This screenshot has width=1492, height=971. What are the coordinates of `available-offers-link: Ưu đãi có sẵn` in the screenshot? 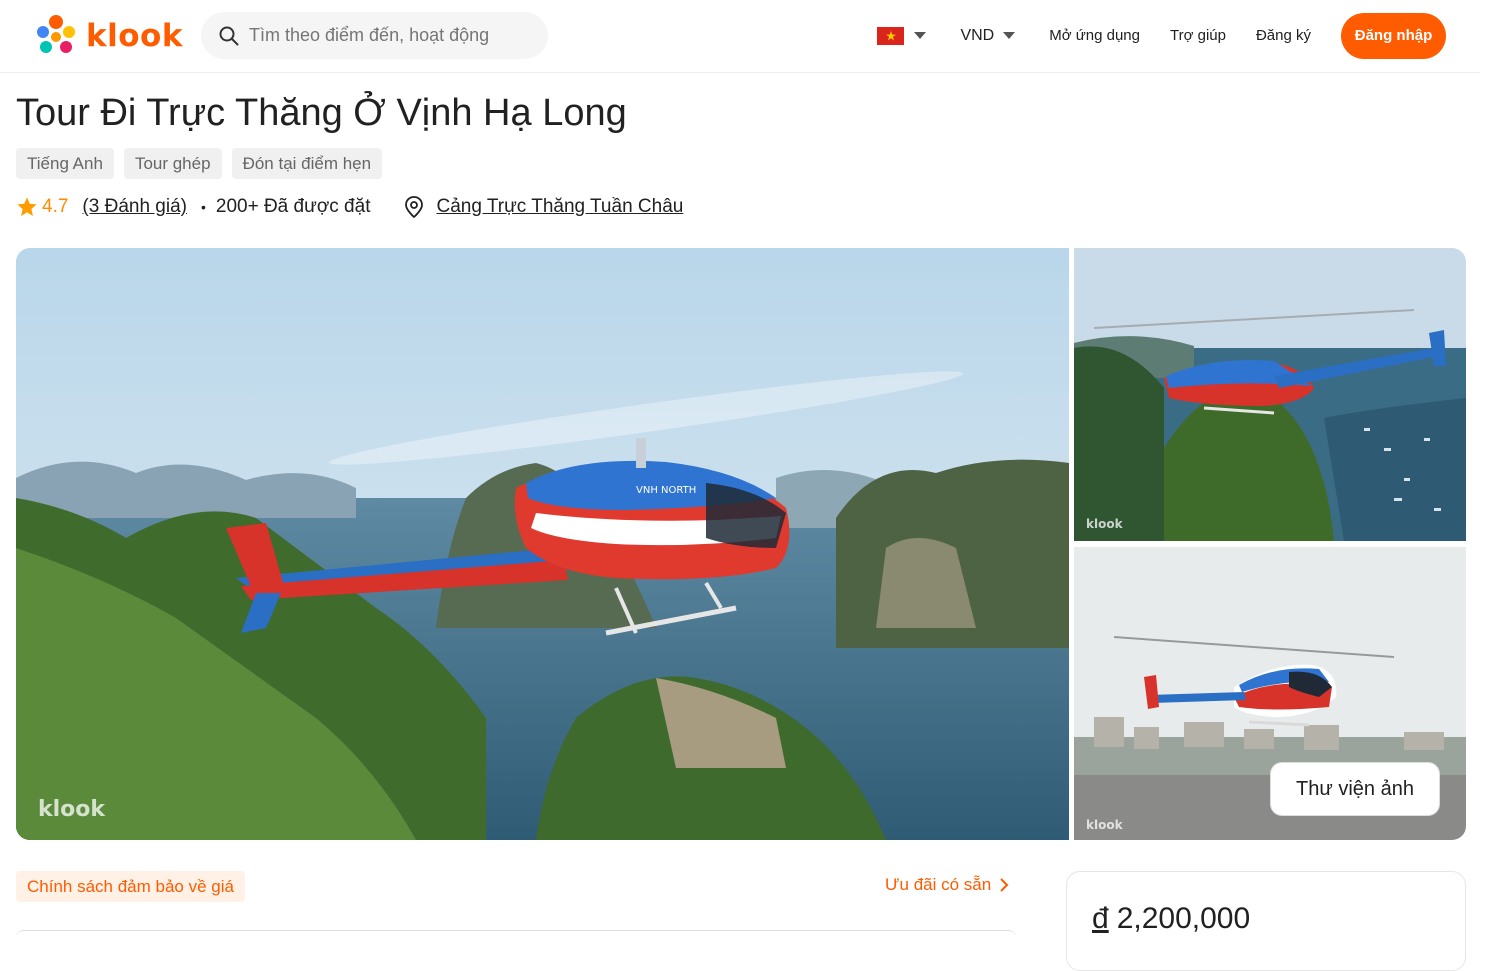 It's located at (947, 885).